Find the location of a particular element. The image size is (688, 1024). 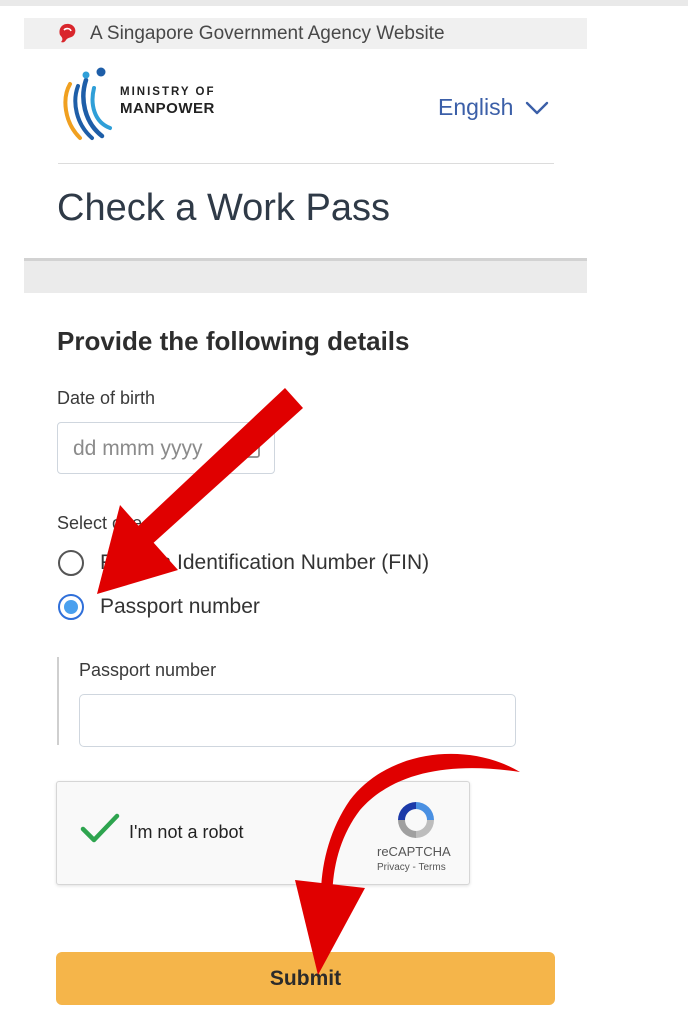

radio-option-passport: Passport number is located at coordinates (159, 607).